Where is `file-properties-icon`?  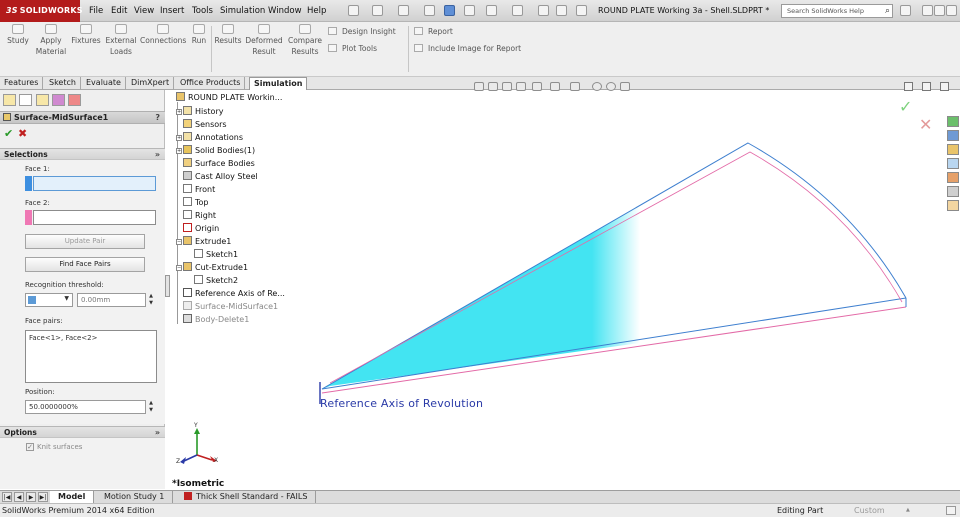 file-properties-icon is located at coordinates (561, 10).